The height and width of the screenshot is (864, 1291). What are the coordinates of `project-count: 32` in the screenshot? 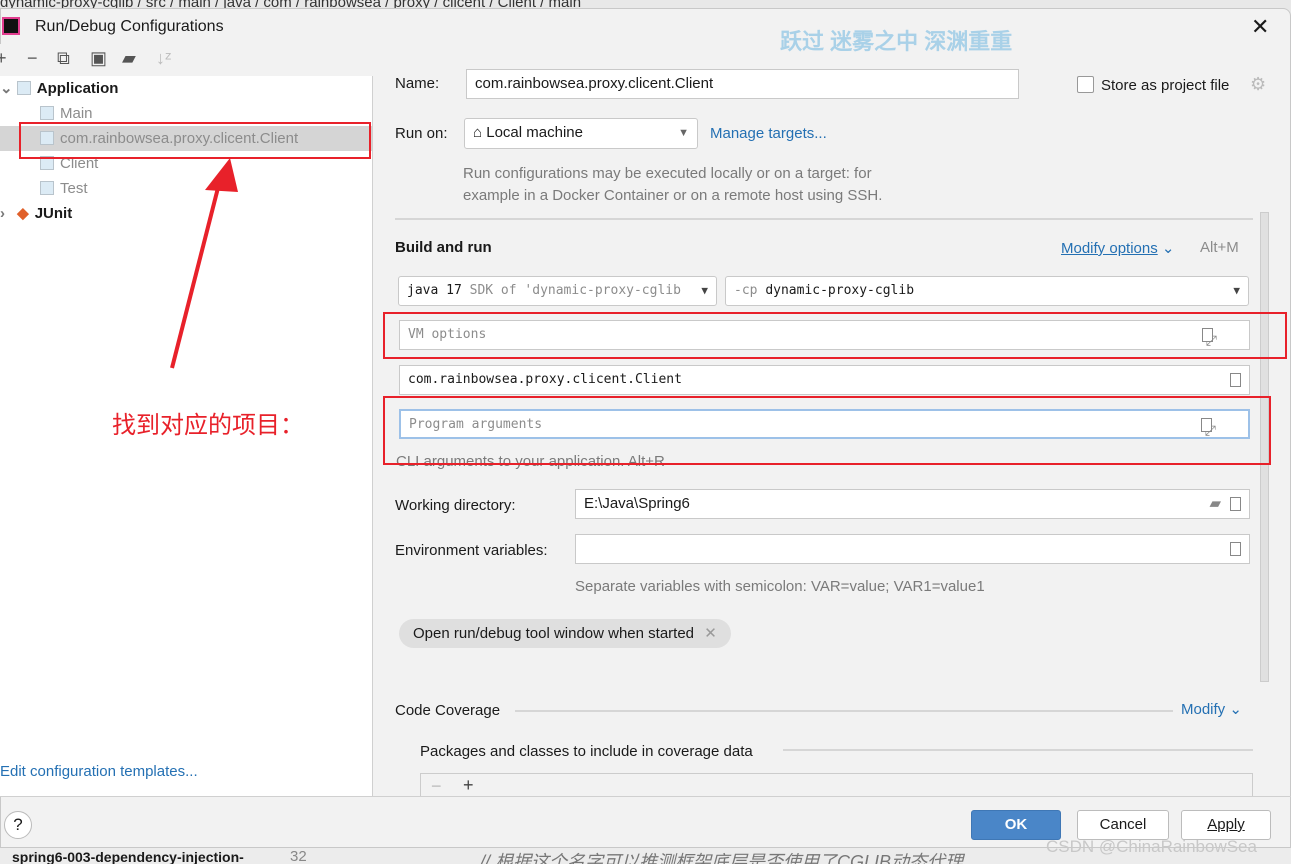 It's located at (298, 856).